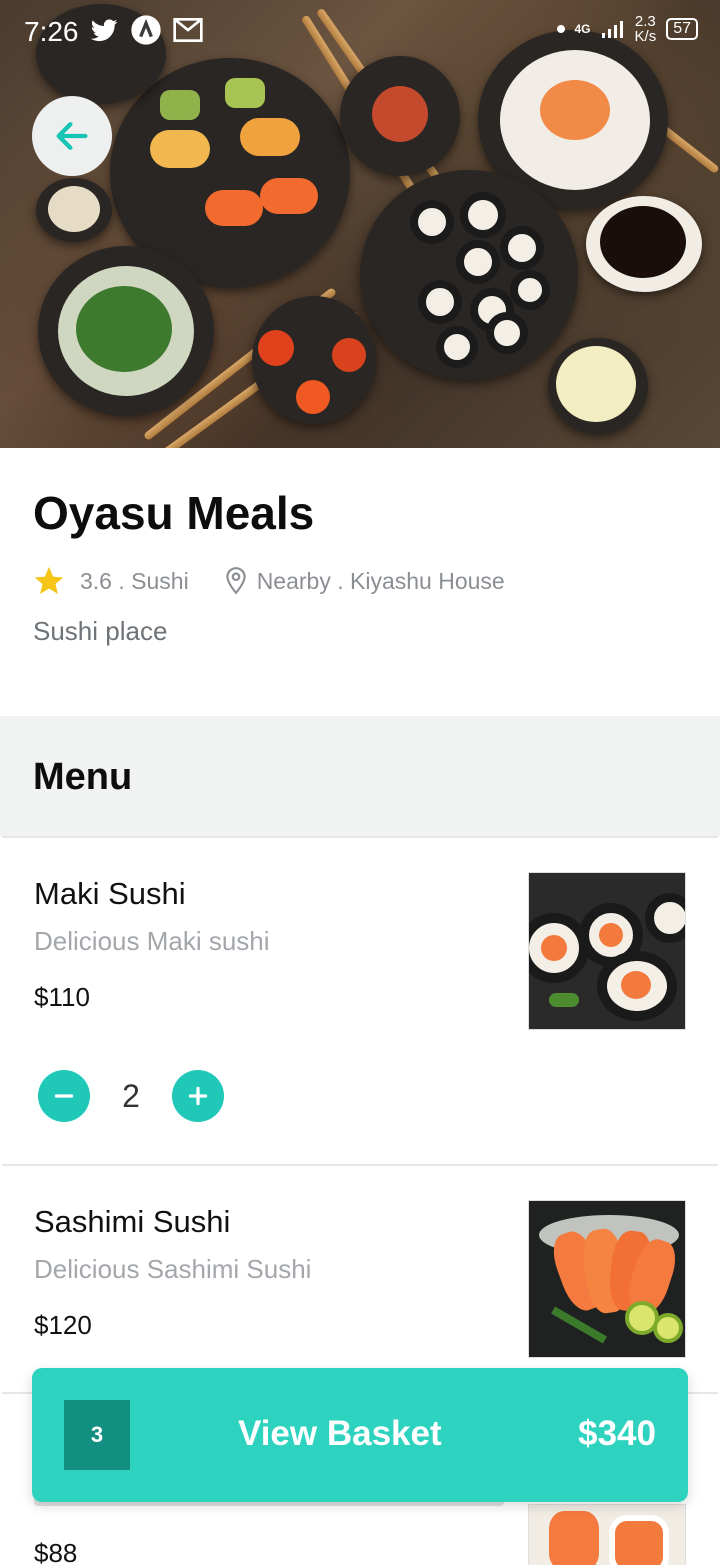 The image size is (720, 1565). I want to click on view-basket-button: 3 View Basket $340, so click(360, 1435).